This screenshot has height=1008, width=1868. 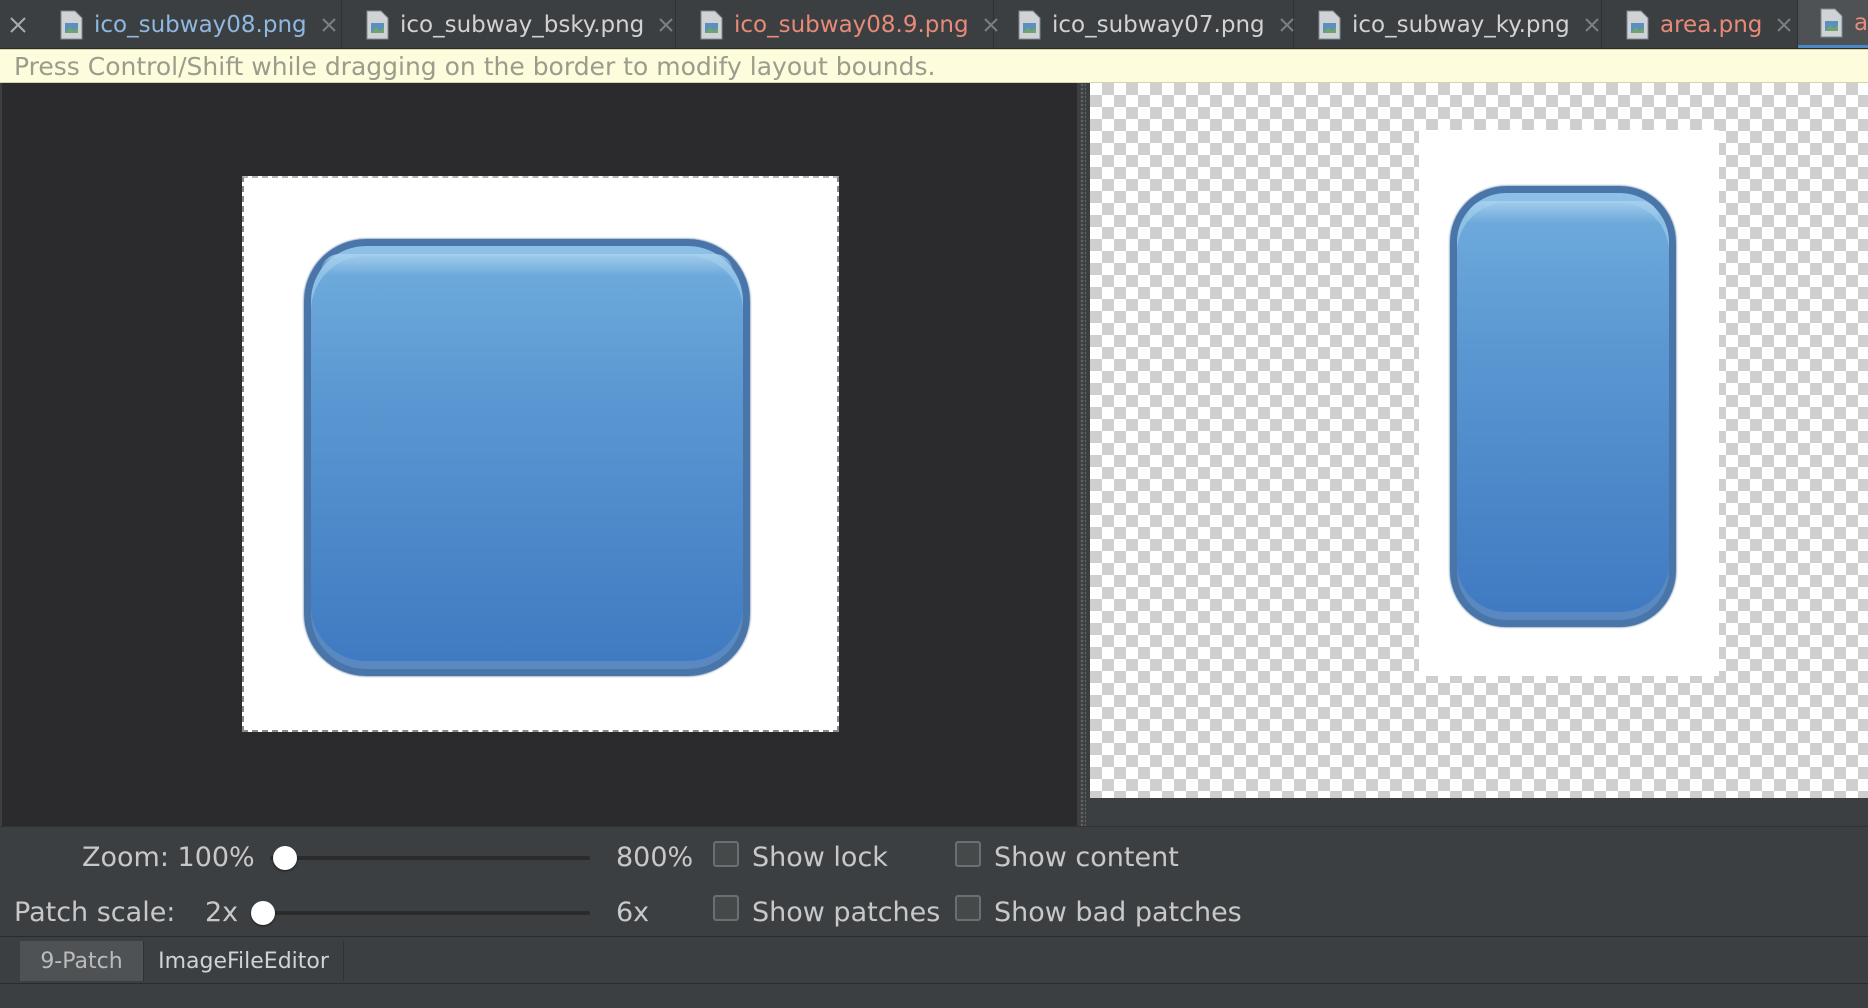 I want to click on tab-label: ico_subway_bsky.png, so click(x=522, y=24).